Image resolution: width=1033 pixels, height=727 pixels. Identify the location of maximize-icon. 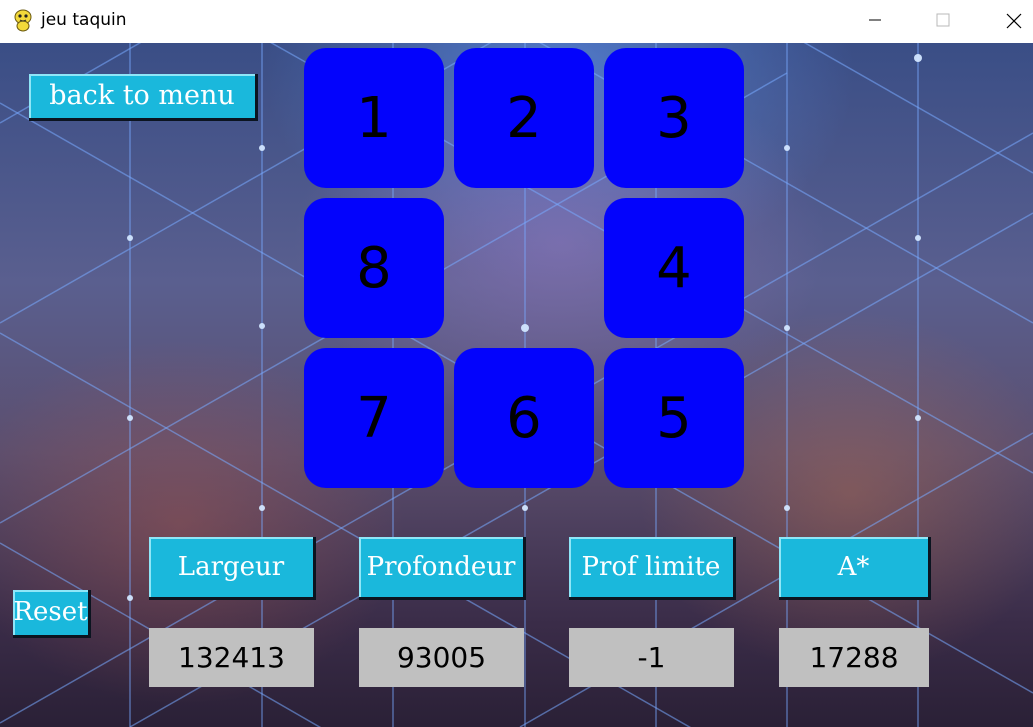
(943, 20).